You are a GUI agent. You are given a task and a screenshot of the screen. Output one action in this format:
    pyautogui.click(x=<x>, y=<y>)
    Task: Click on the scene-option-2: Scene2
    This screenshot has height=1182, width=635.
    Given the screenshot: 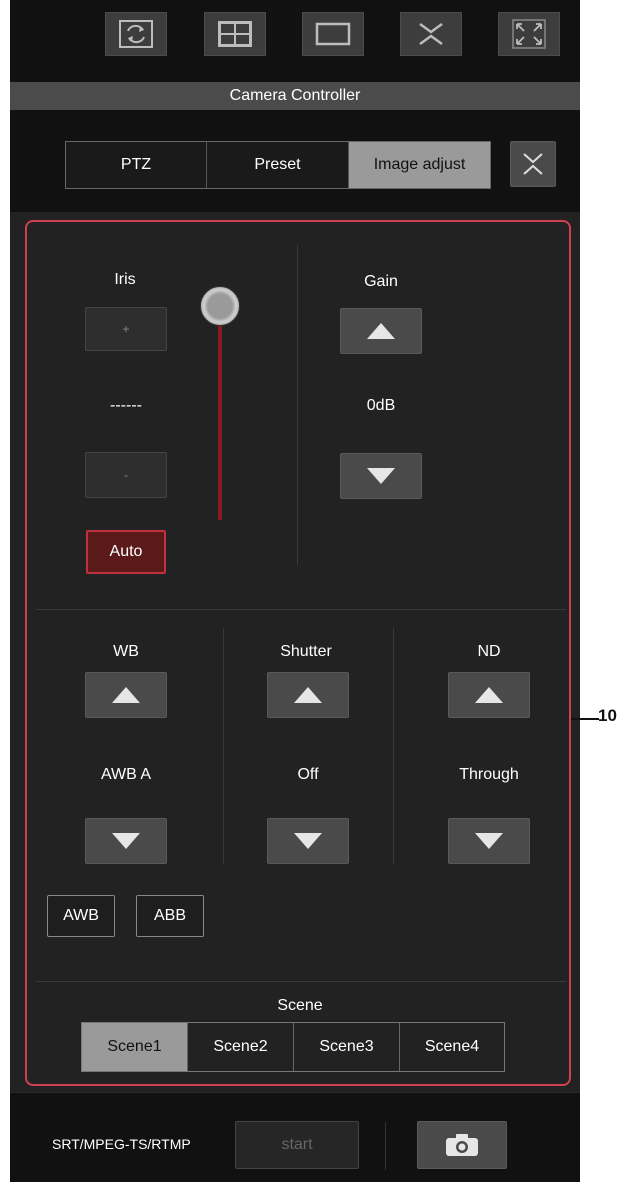 What is the action you would take?
    pyautogui.click(x=241, y=1047)
    